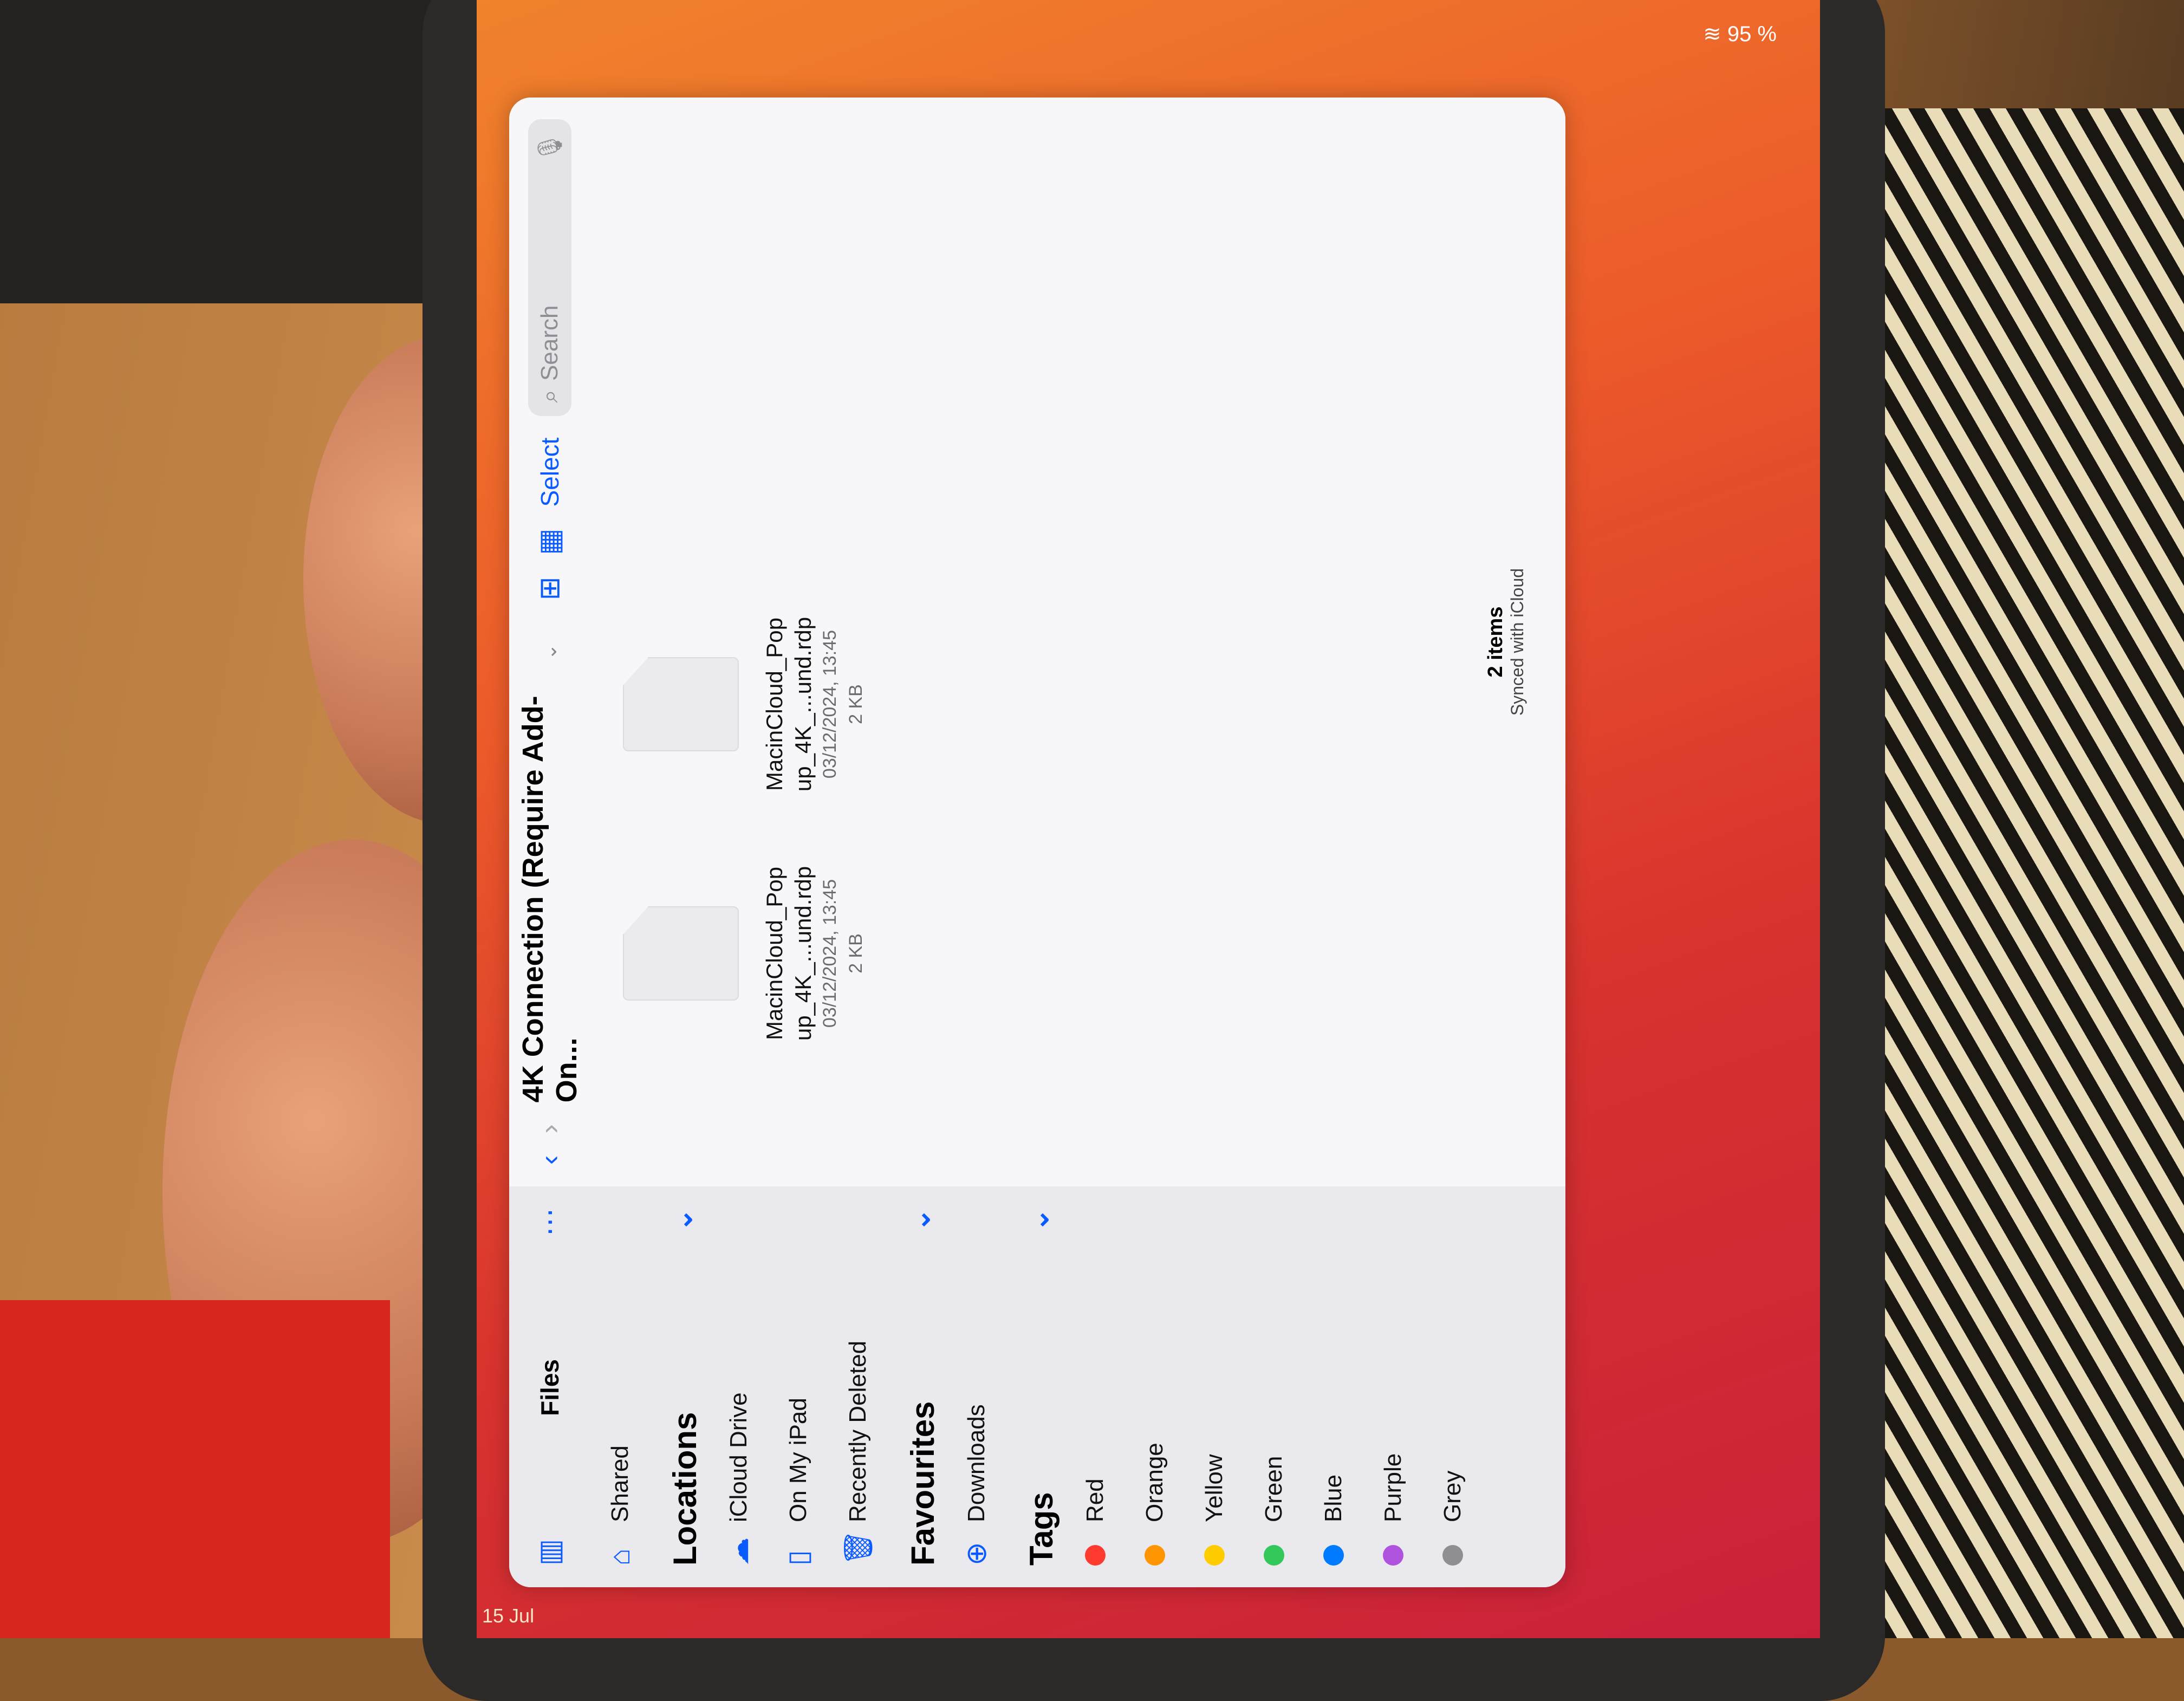 This screenshot has width=2184, height=1701. I want to click on sync-status: Synced with iCloud, so click(1517, 642).